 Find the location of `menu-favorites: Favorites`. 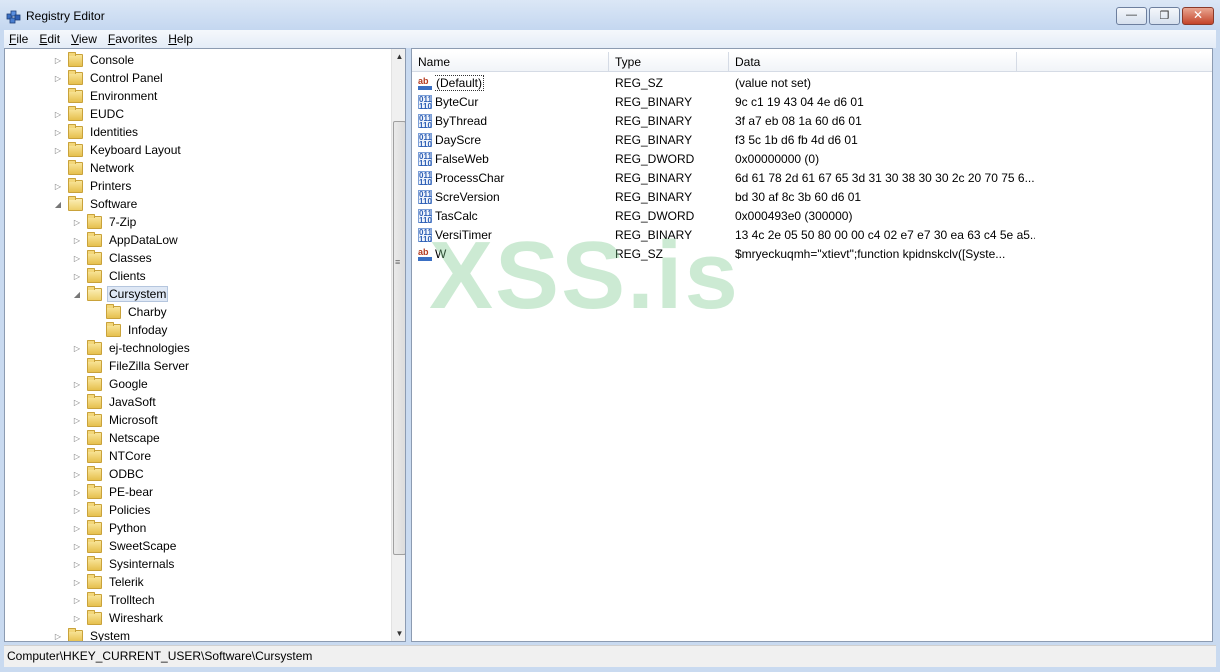

menu-favorites: Favorites is located at coordinates (132, 39).